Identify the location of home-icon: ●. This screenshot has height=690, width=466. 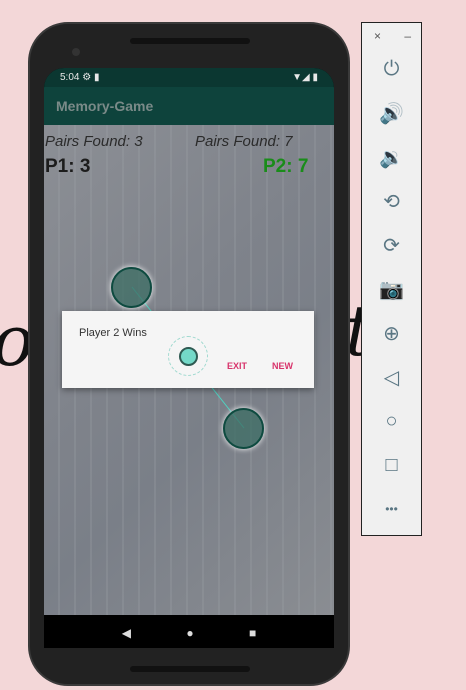
(189, 633).